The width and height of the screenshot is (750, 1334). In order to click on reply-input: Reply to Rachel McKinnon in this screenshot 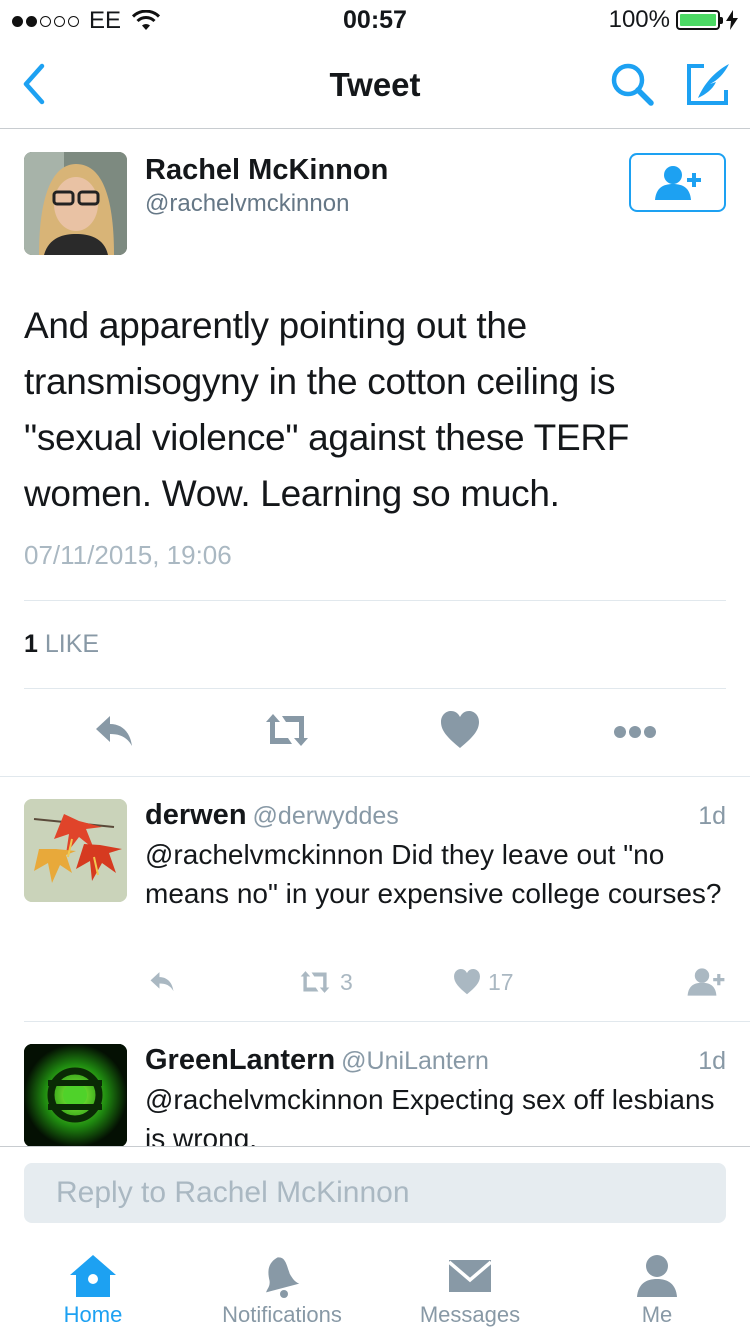, I will do `click(375, 1193)`.